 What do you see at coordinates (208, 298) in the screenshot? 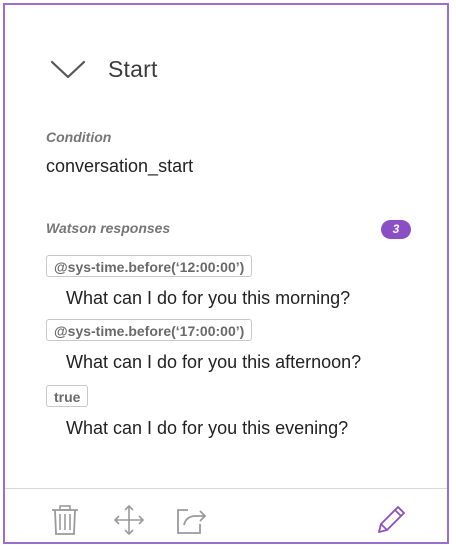
I see `response-text: What can I do for you this morning?` at bounding box center [208, 298].